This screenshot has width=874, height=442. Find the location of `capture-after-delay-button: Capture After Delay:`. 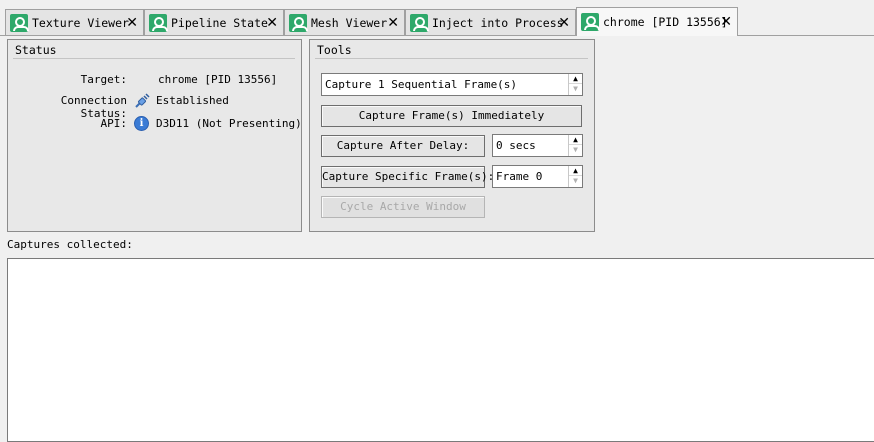

capture-after-delay-button: Capture After Delay: is located at coordinates (403, 146).